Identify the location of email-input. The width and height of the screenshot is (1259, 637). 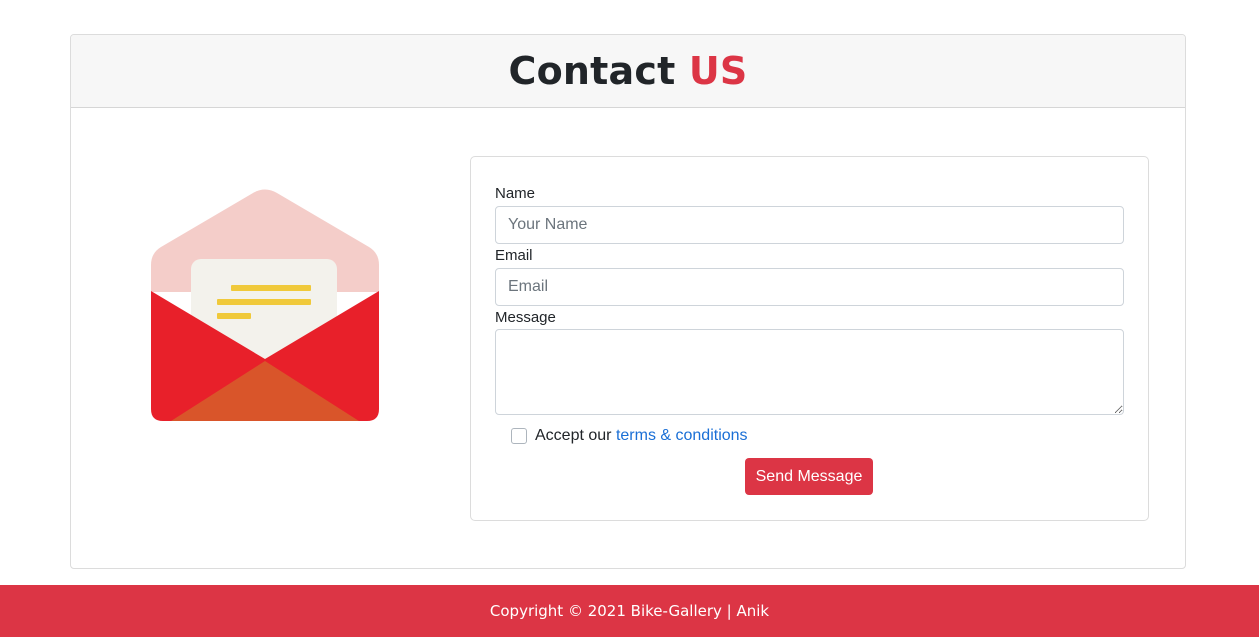
(809, 287).